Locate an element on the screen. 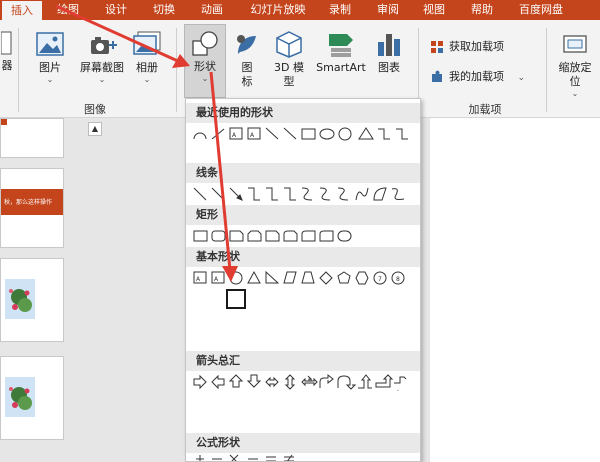 The image size is (600, 462). zoom-label: 缩放定 is located at coordinates (575, 67).